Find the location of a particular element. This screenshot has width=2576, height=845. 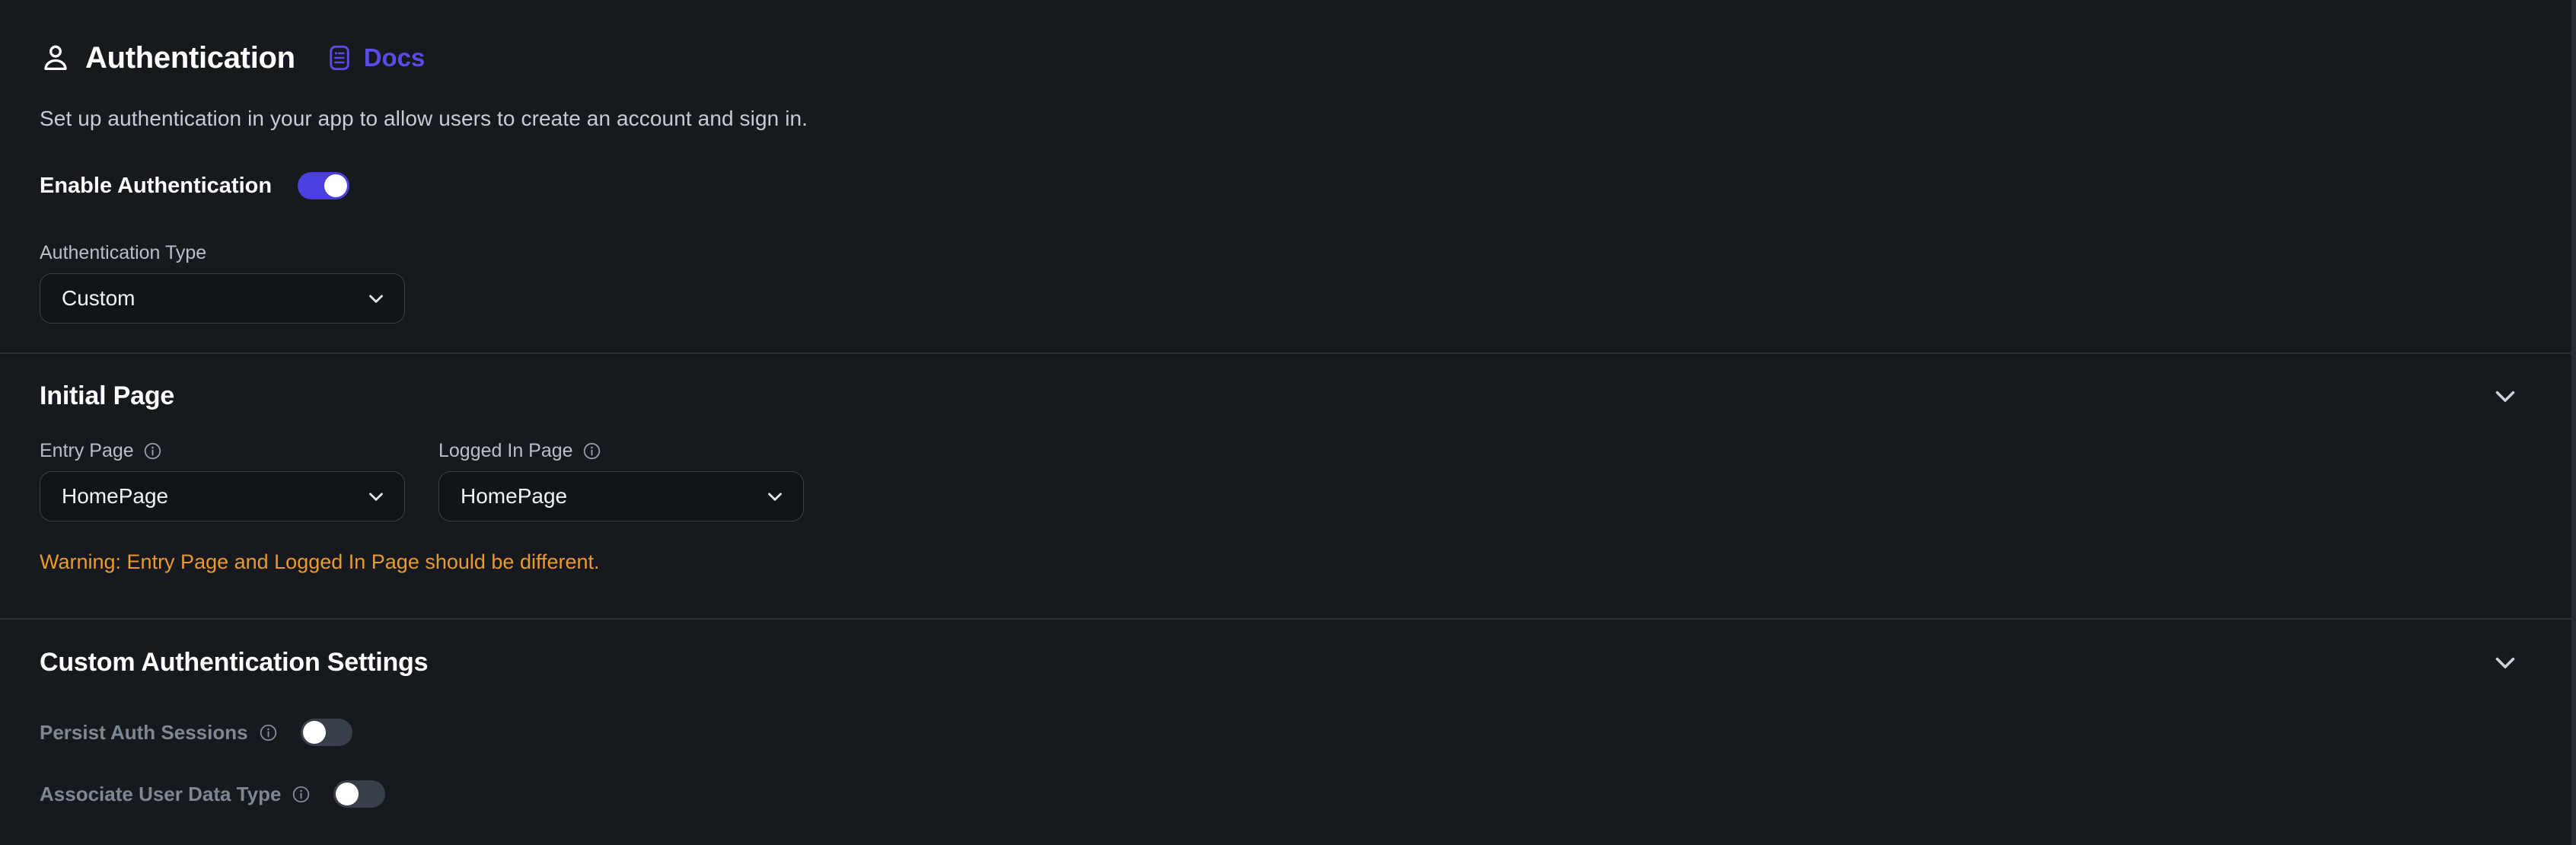

authentication-type-field: Authentication Type Custom is located at coordinates (222, 283).